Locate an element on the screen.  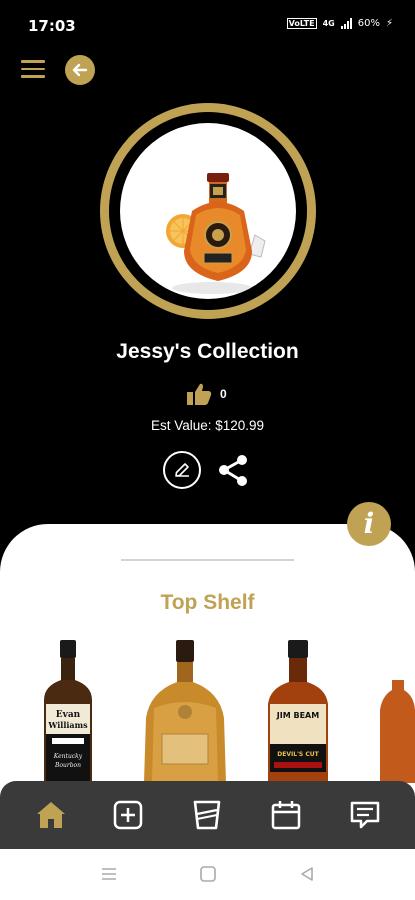
bottle-woodford-reserve is located at coordinates (185, 710).